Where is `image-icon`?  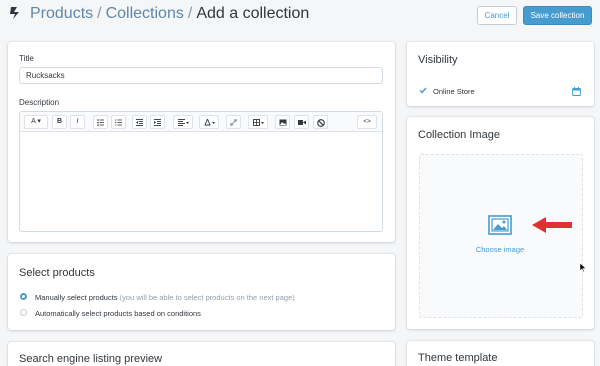
image-icon is located at coordinates (282, 122).